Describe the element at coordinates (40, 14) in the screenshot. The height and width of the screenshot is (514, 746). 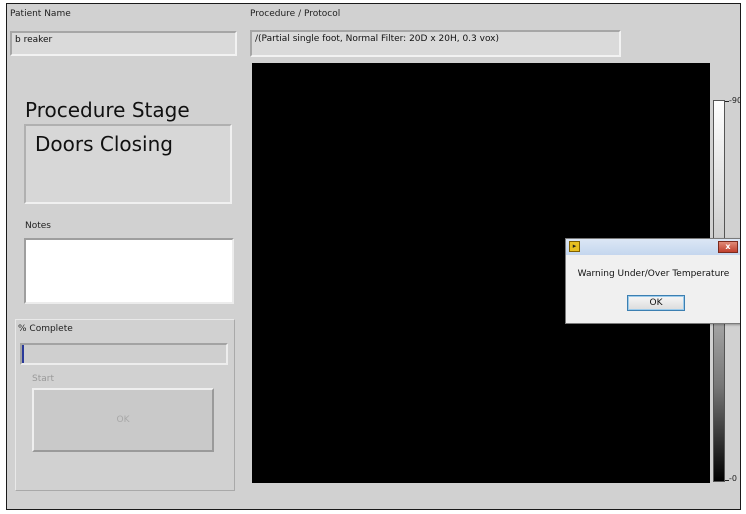
I see `patient-name-label: Patient Name` at that location.